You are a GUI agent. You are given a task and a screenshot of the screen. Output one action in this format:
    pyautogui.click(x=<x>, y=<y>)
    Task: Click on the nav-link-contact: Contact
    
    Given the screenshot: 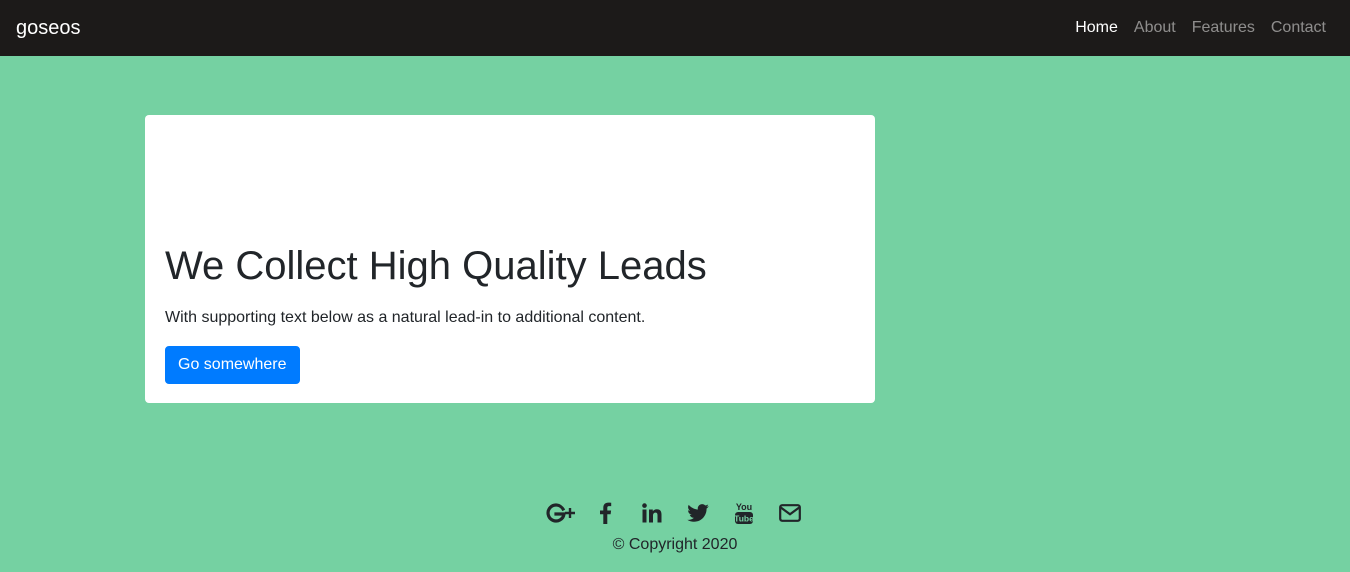 What is the action you would take?
    pyautogui.click(x=1298, y=28)
    